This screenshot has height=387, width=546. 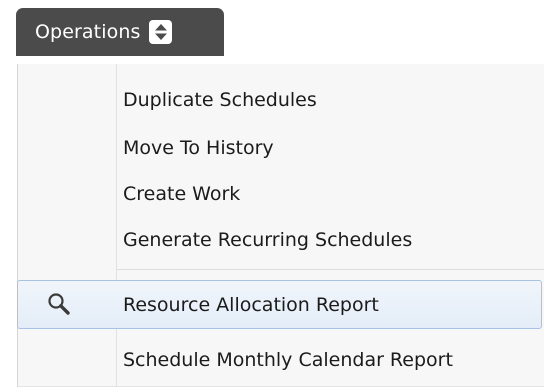 I want to click on menu-item-label: Move To History, so click(x=198, y=148).